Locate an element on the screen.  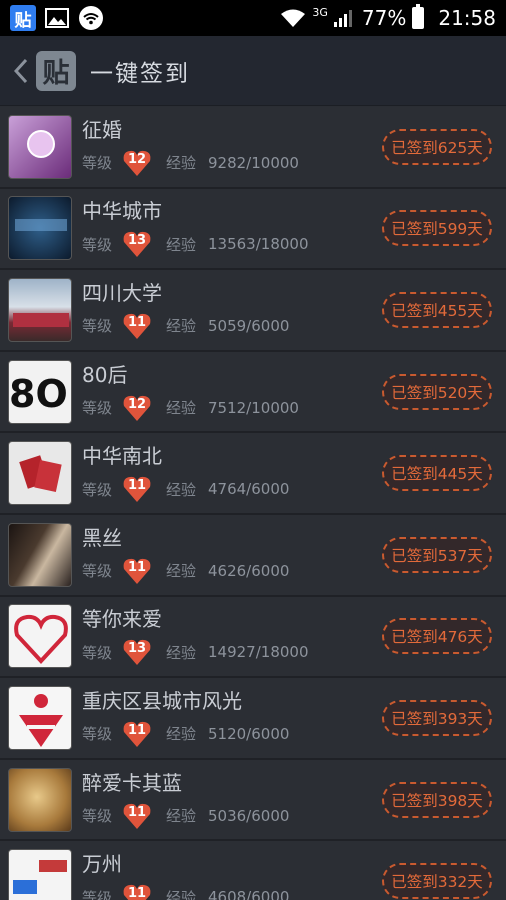
signed-days-button: 已签到445天 is located at coordinates (437, 473).